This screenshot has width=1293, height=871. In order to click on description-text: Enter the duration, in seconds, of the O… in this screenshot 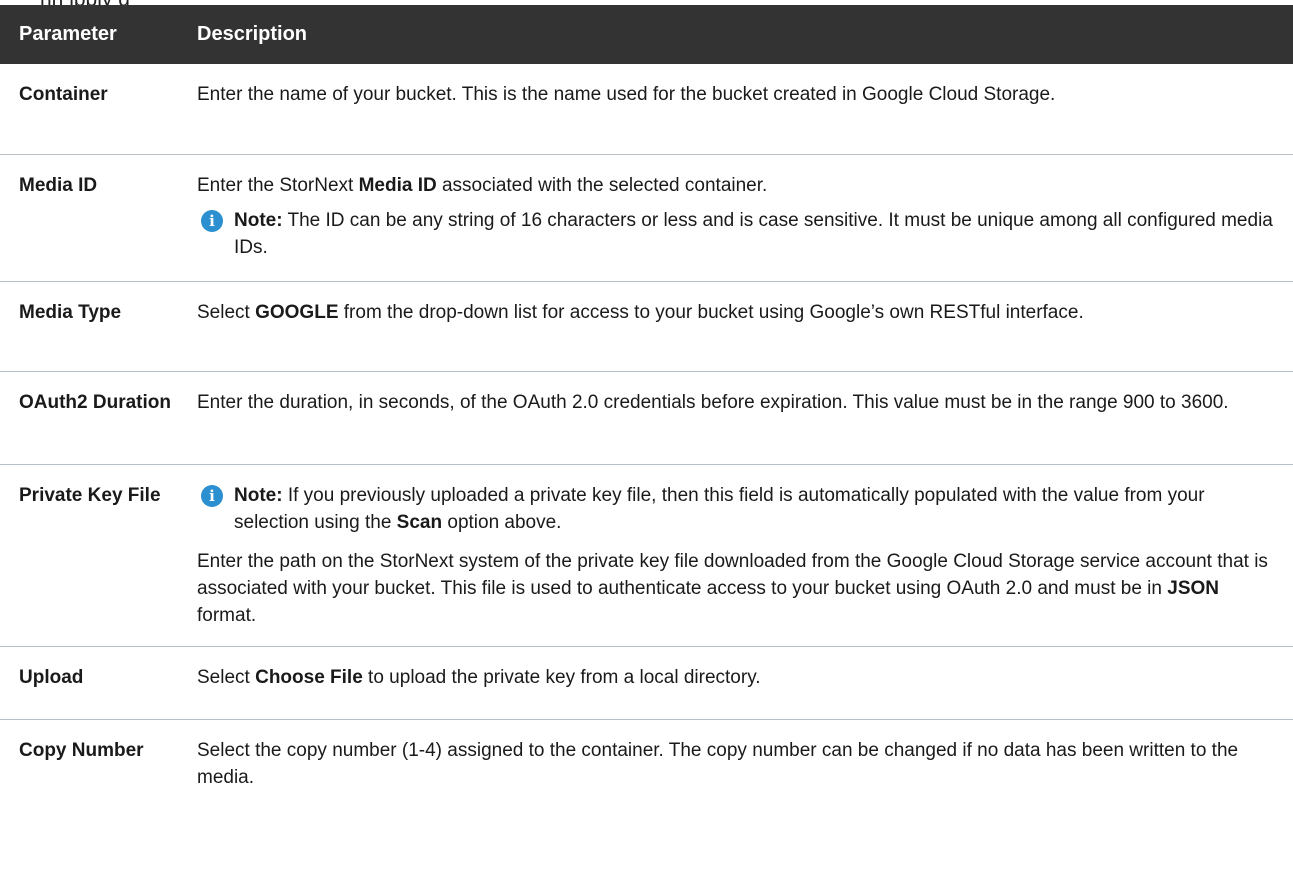, I will do `click(713, 402)`.